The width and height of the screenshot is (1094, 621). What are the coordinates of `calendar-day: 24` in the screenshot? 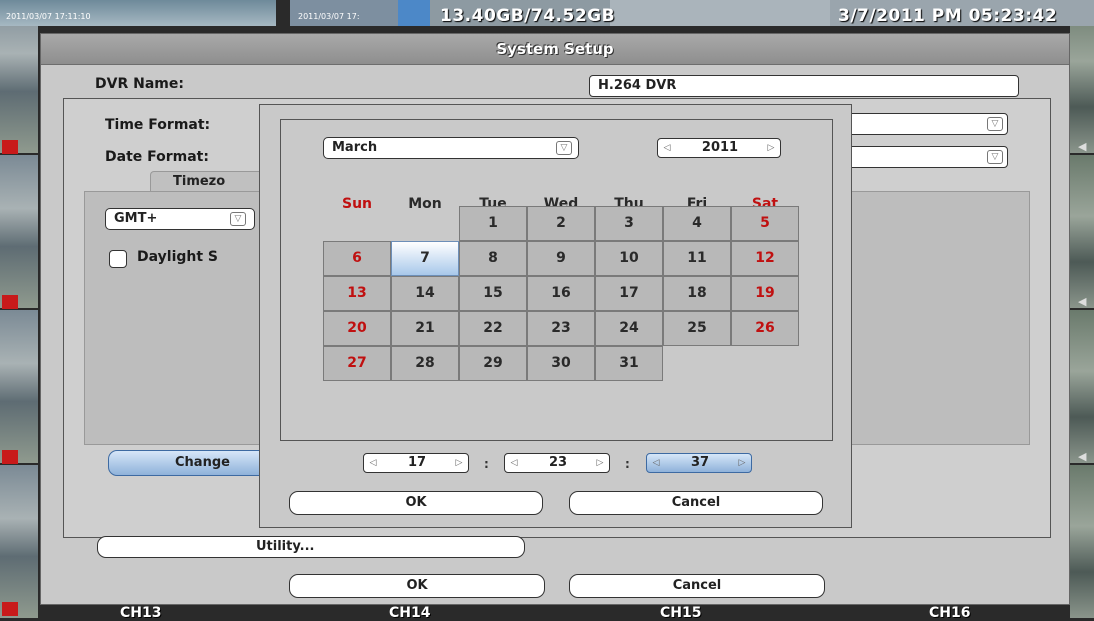 It's located at (629, 328).